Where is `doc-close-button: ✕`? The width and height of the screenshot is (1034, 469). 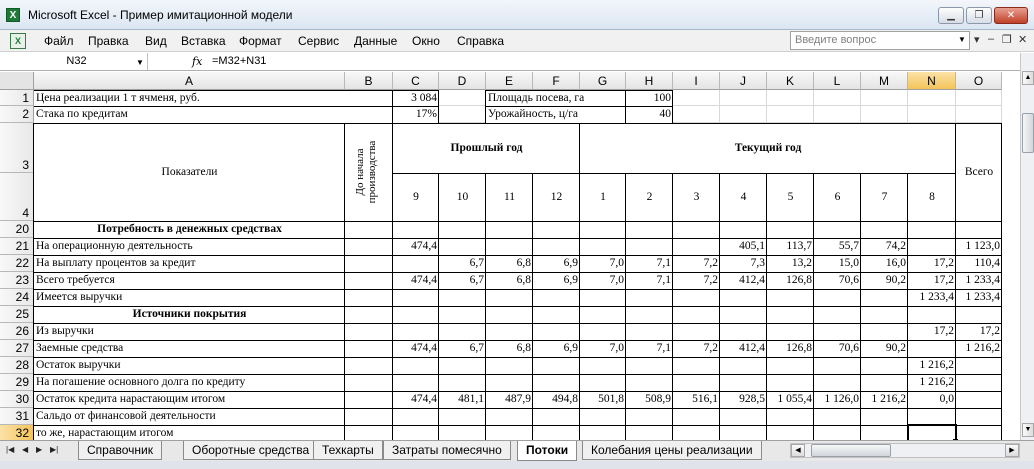 doc-close-button: ✕ is located at coordinates (1022, 39).